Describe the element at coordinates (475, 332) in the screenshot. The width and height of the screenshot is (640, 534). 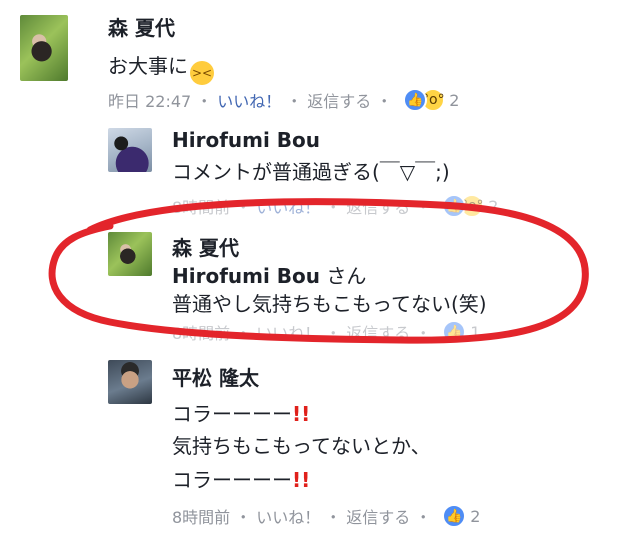
I see `reaction-count: 1` at that location.